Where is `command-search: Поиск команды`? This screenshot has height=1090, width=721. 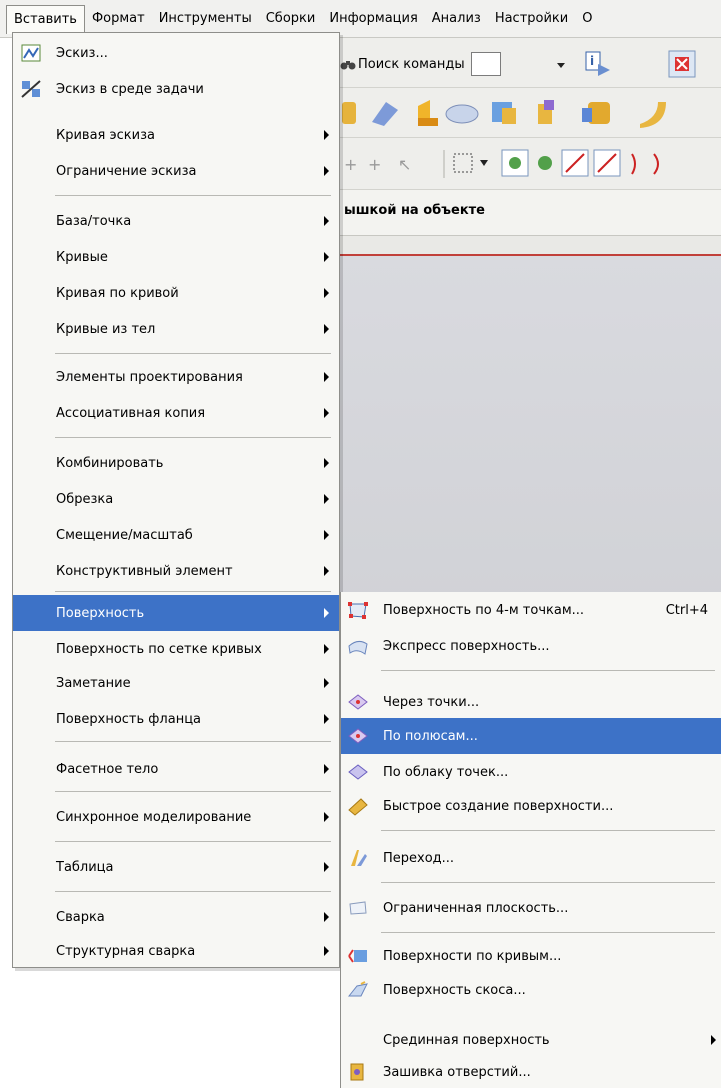
command-search: Поиск команды is located at coordinates (420, 64).